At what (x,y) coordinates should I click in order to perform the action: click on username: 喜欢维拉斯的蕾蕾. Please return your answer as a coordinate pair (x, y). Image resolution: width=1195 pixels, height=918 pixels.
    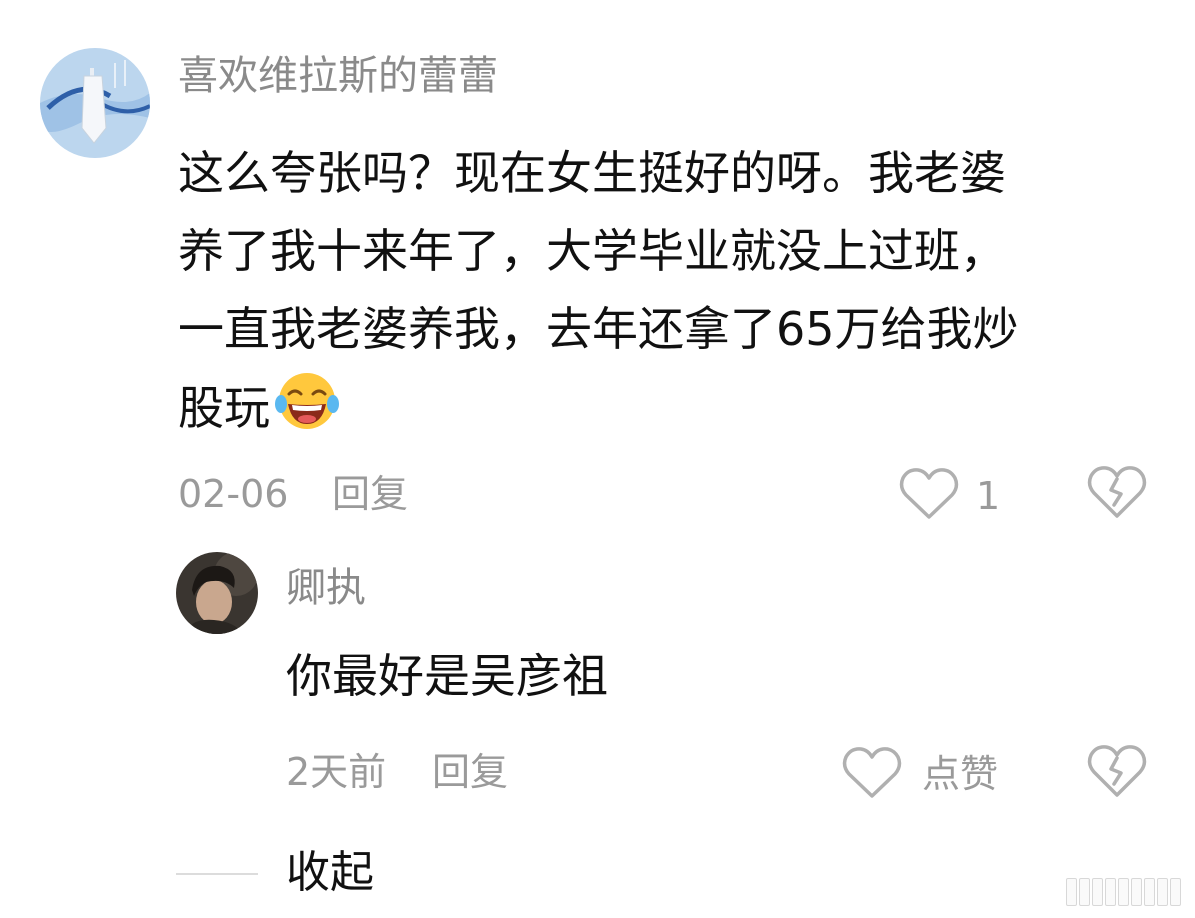
    Looking at the image, I should click on (338, 76).